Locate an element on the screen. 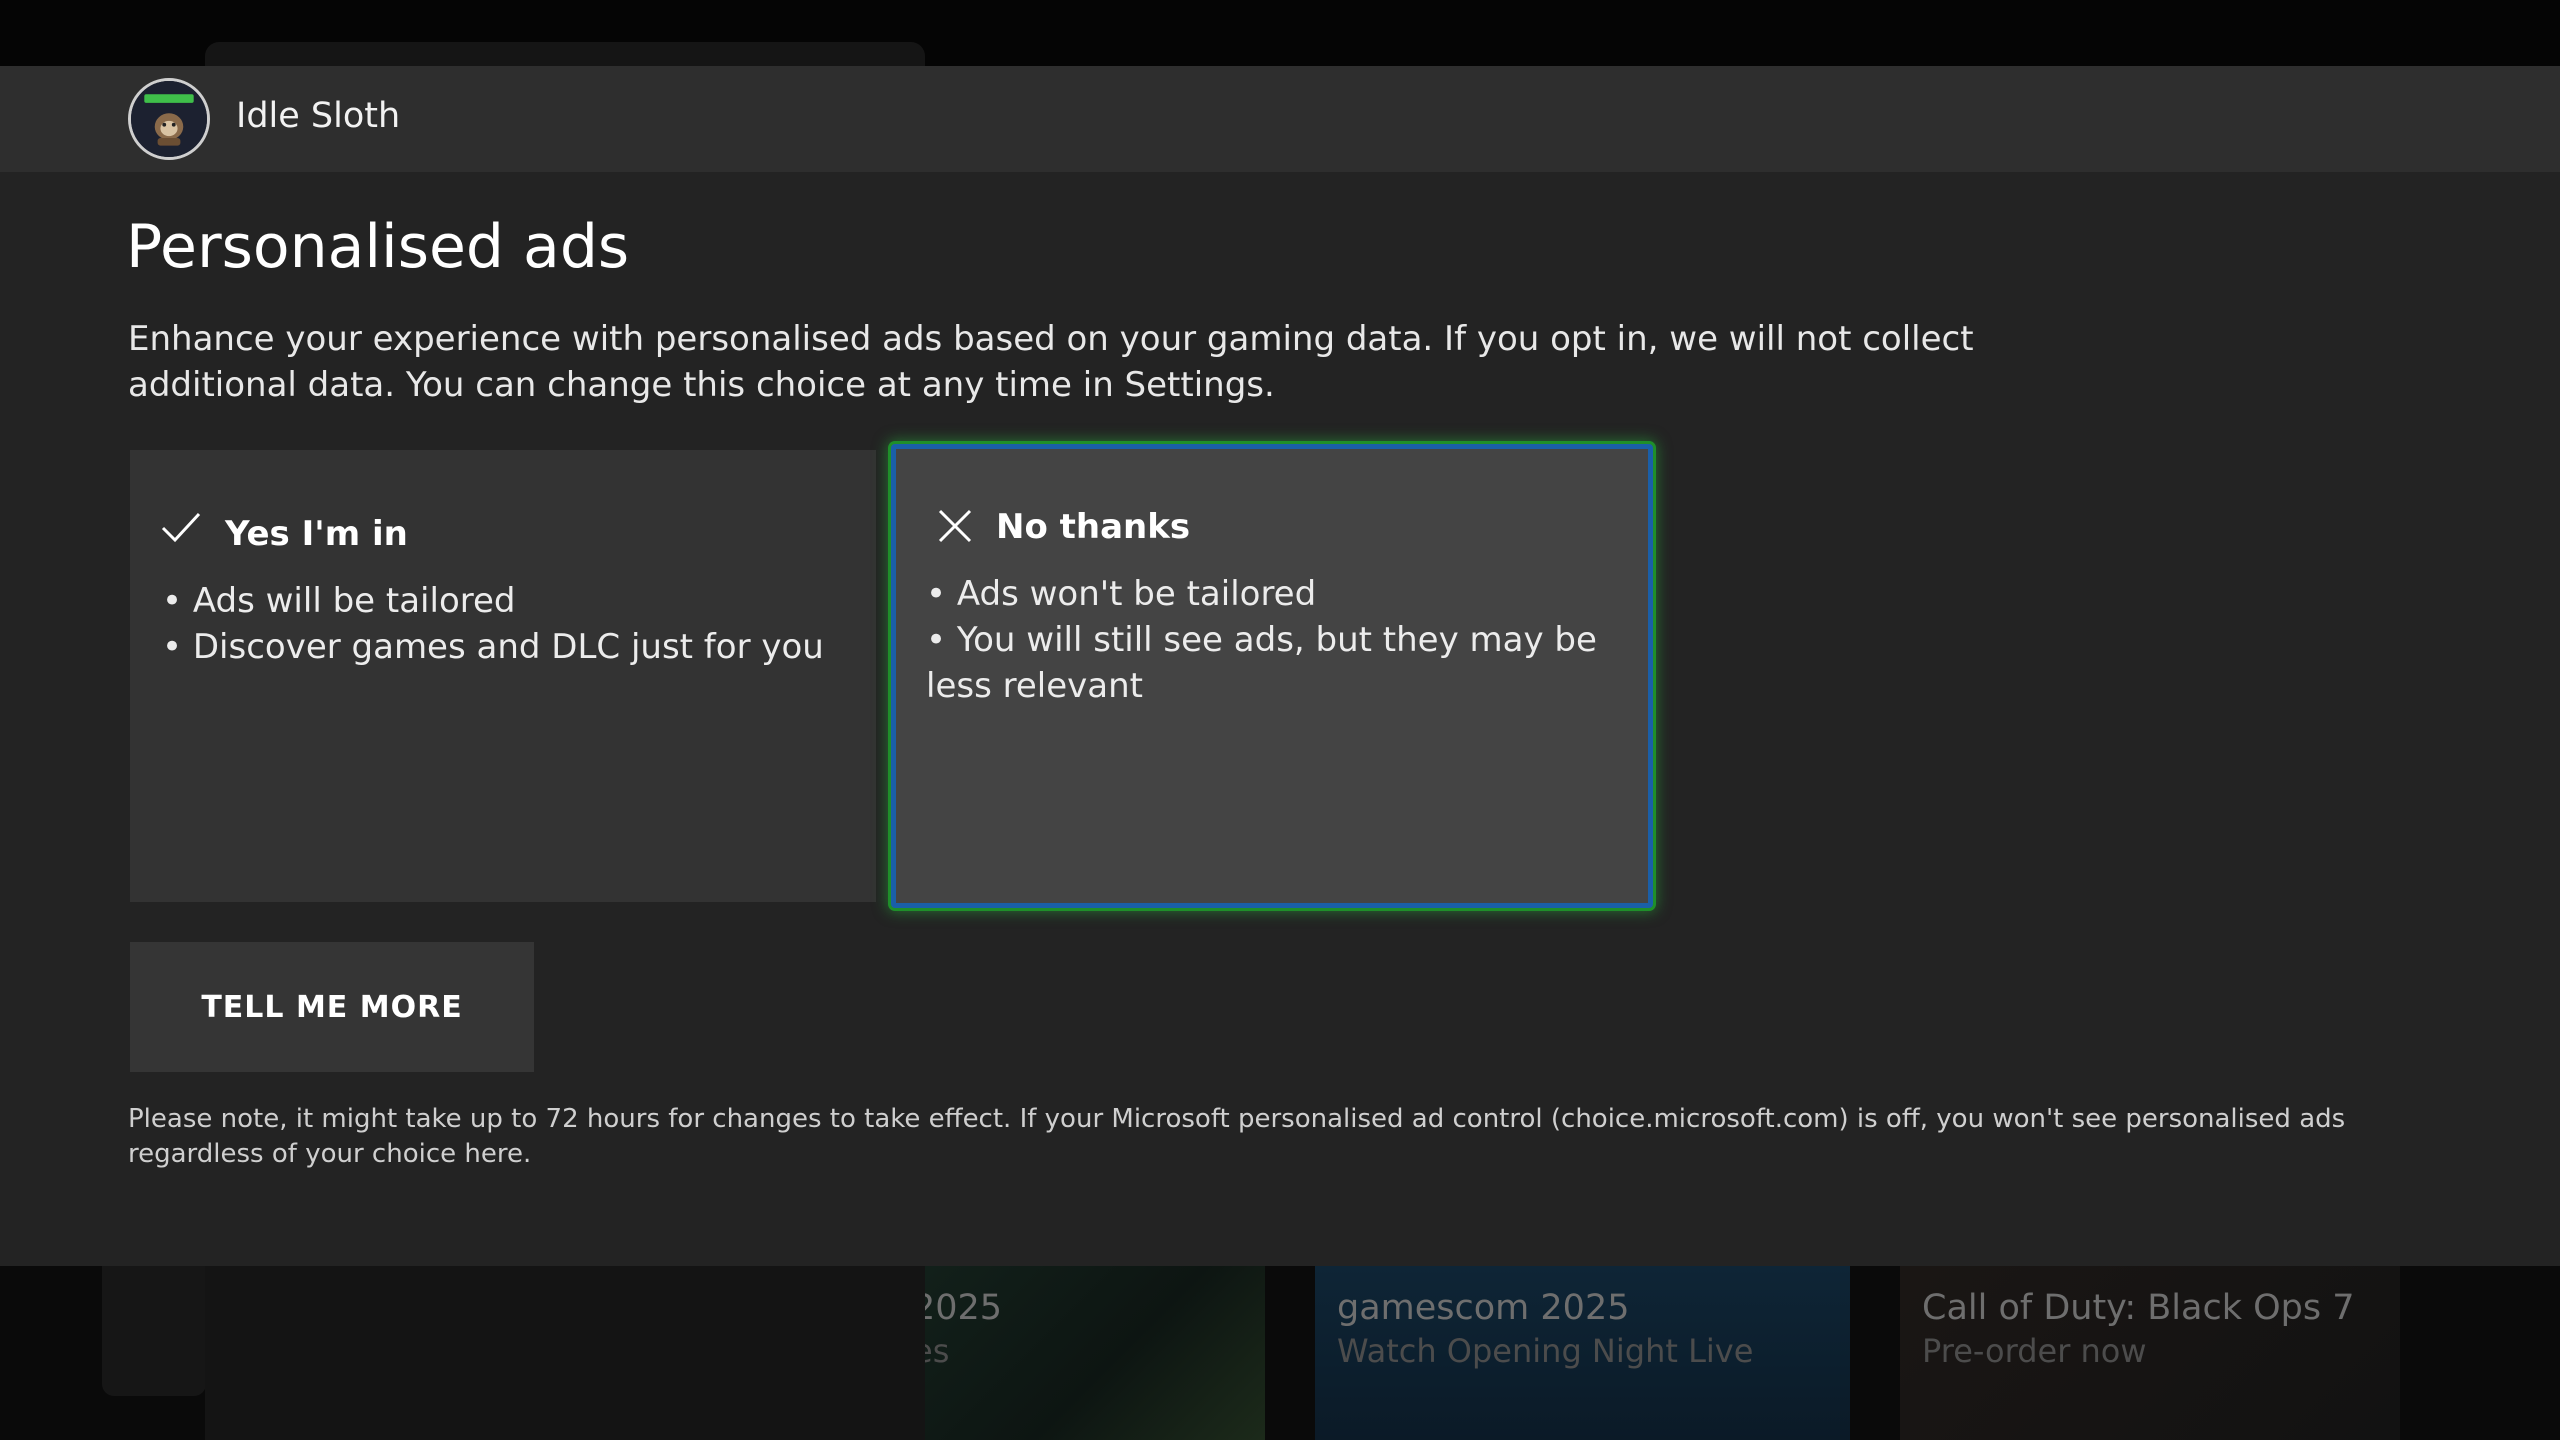  option-yes-label: Yes I'm in is located at coordinates (316, 534).